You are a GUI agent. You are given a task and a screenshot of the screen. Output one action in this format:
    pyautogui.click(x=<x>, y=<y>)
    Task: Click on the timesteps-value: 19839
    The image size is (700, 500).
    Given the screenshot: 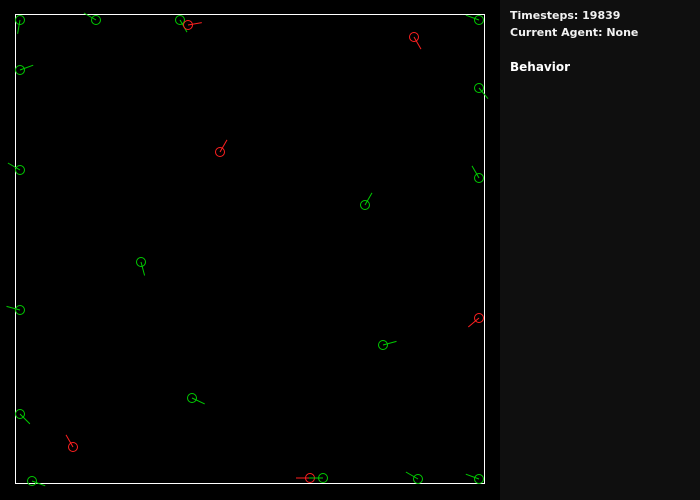 What is the action you would take?
    pyautogui.click(x=601, y=15)
    